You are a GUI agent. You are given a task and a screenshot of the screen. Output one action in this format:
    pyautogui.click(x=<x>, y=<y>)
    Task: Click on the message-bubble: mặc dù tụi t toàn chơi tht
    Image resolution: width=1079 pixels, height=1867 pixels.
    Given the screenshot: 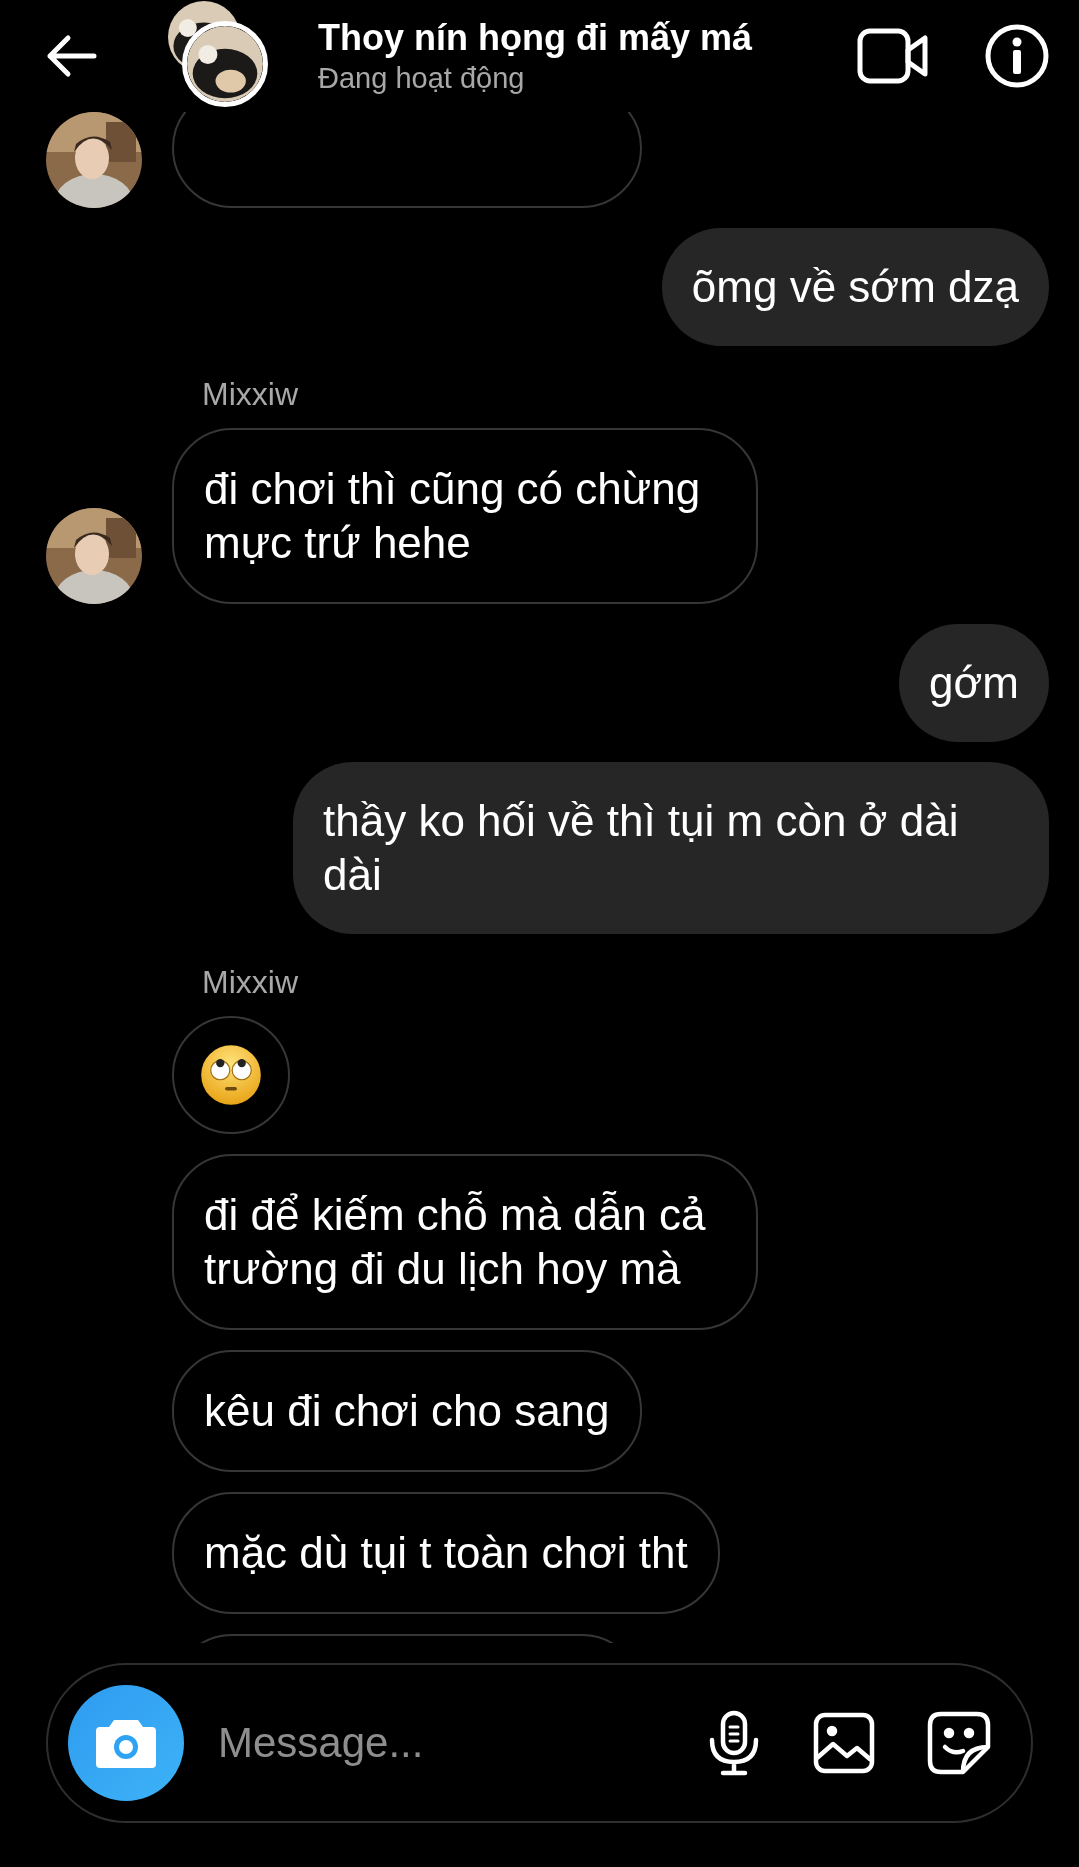 What is the action you would take?
    pyautogui.click(x=446, y=1553)
    